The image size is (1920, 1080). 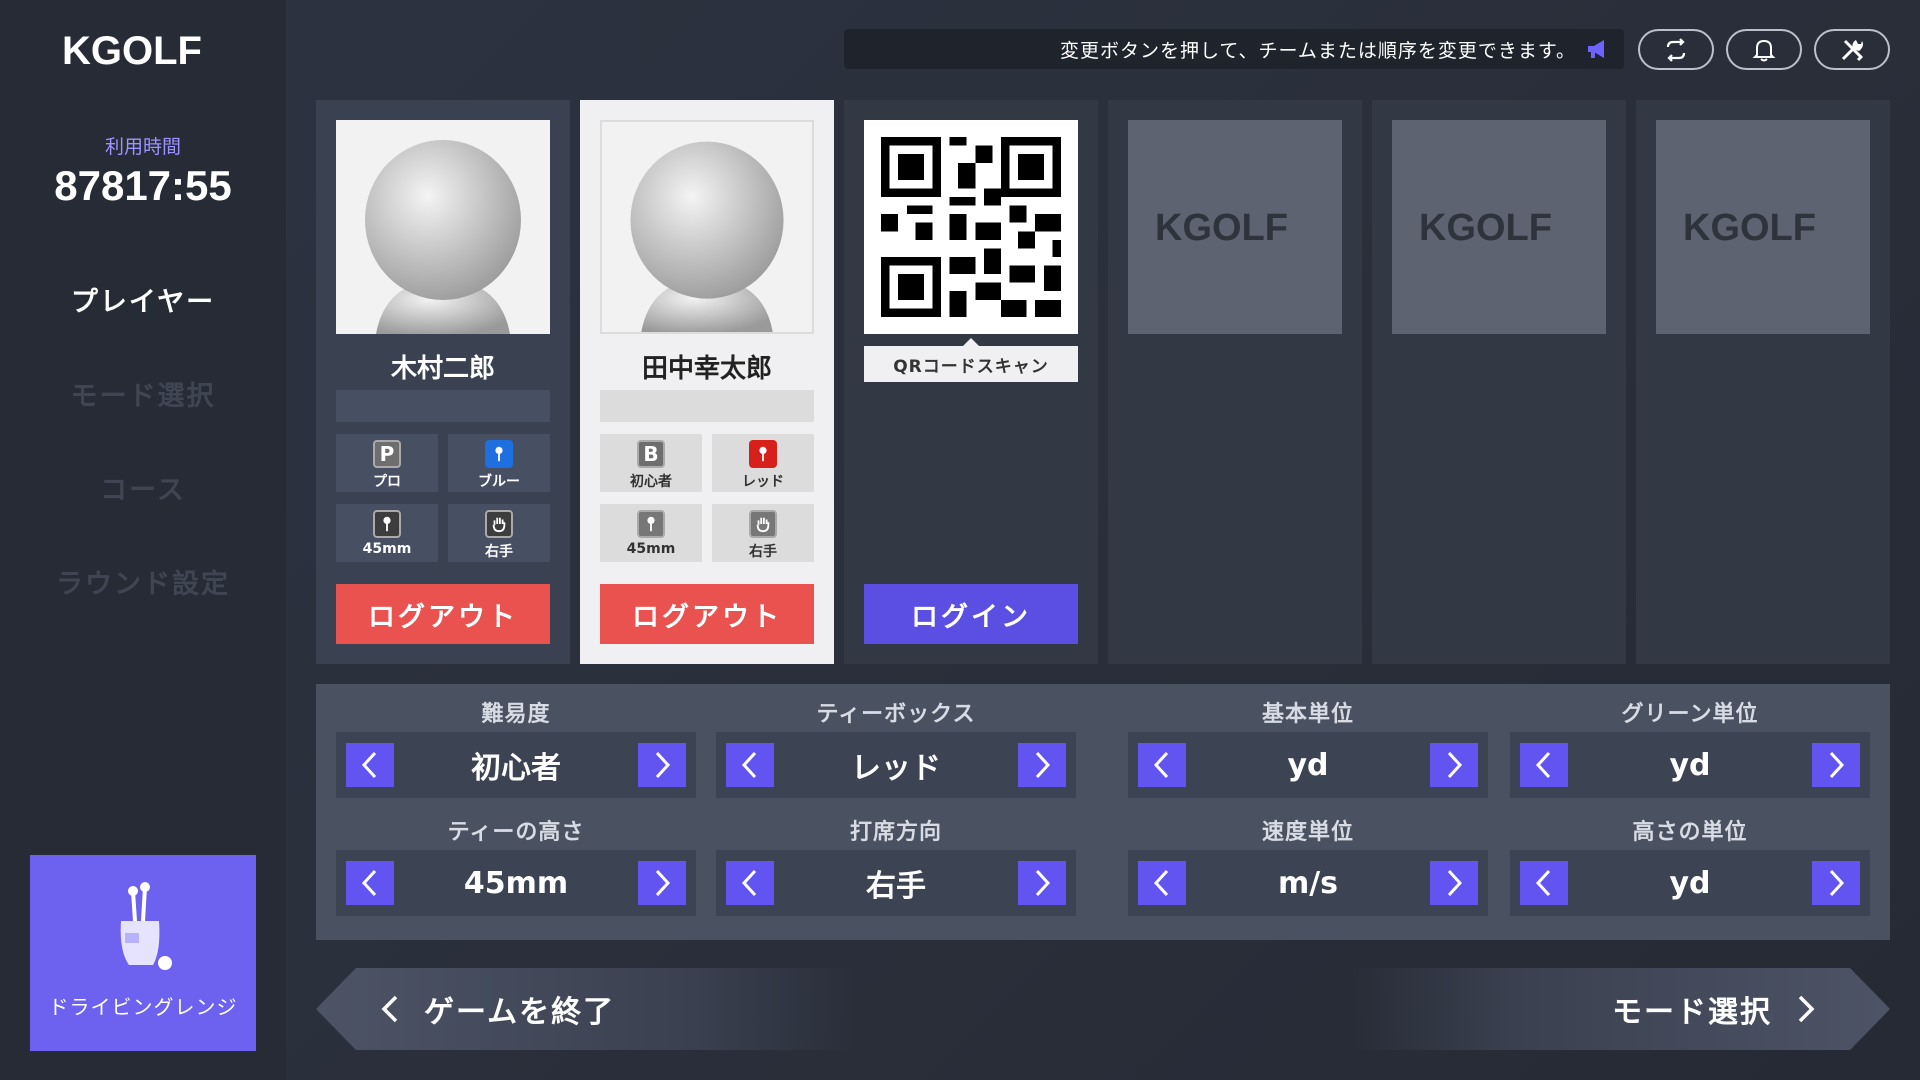 What do you see at coordinates (142, 147) in the screenshot?
I see `usage-time-label: 利用時間` at bounding box center [142, 147].